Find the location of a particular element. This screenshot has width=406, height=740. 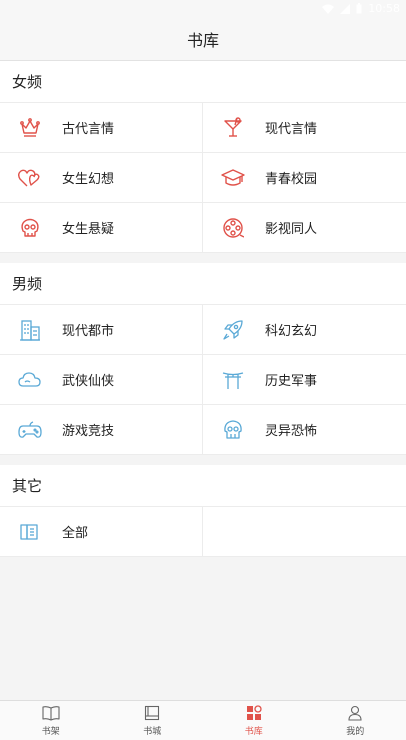

empty-cell is located at coordinates (304, 532).